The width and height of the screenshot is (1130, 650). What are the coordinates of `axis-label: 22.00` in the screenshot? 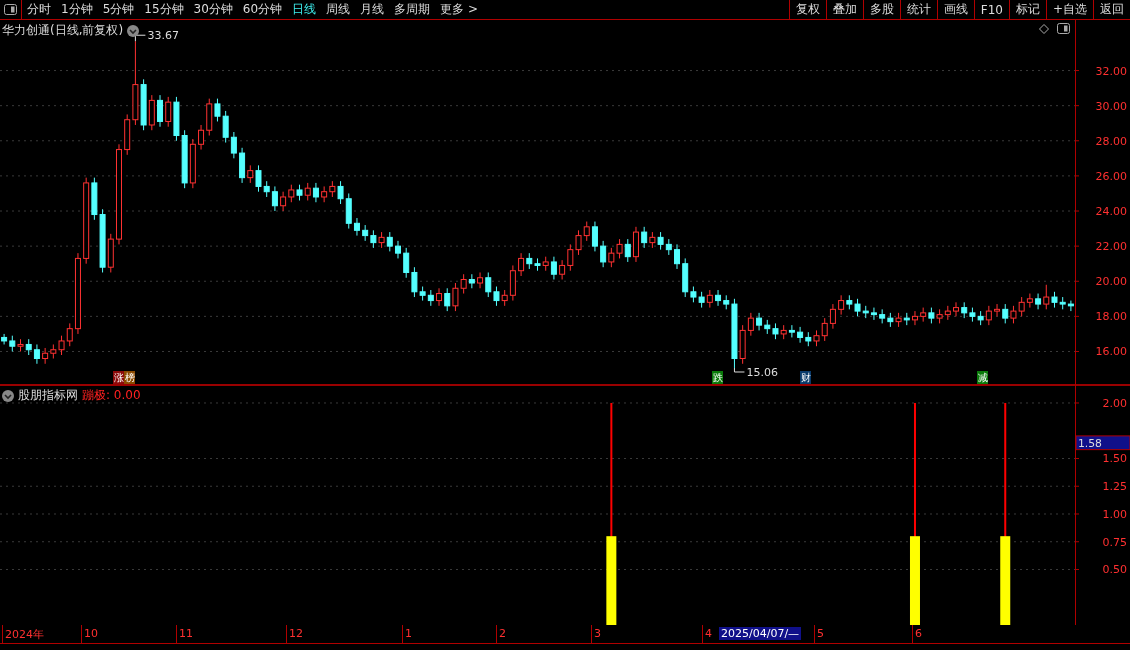 It's located at (1111, 247).